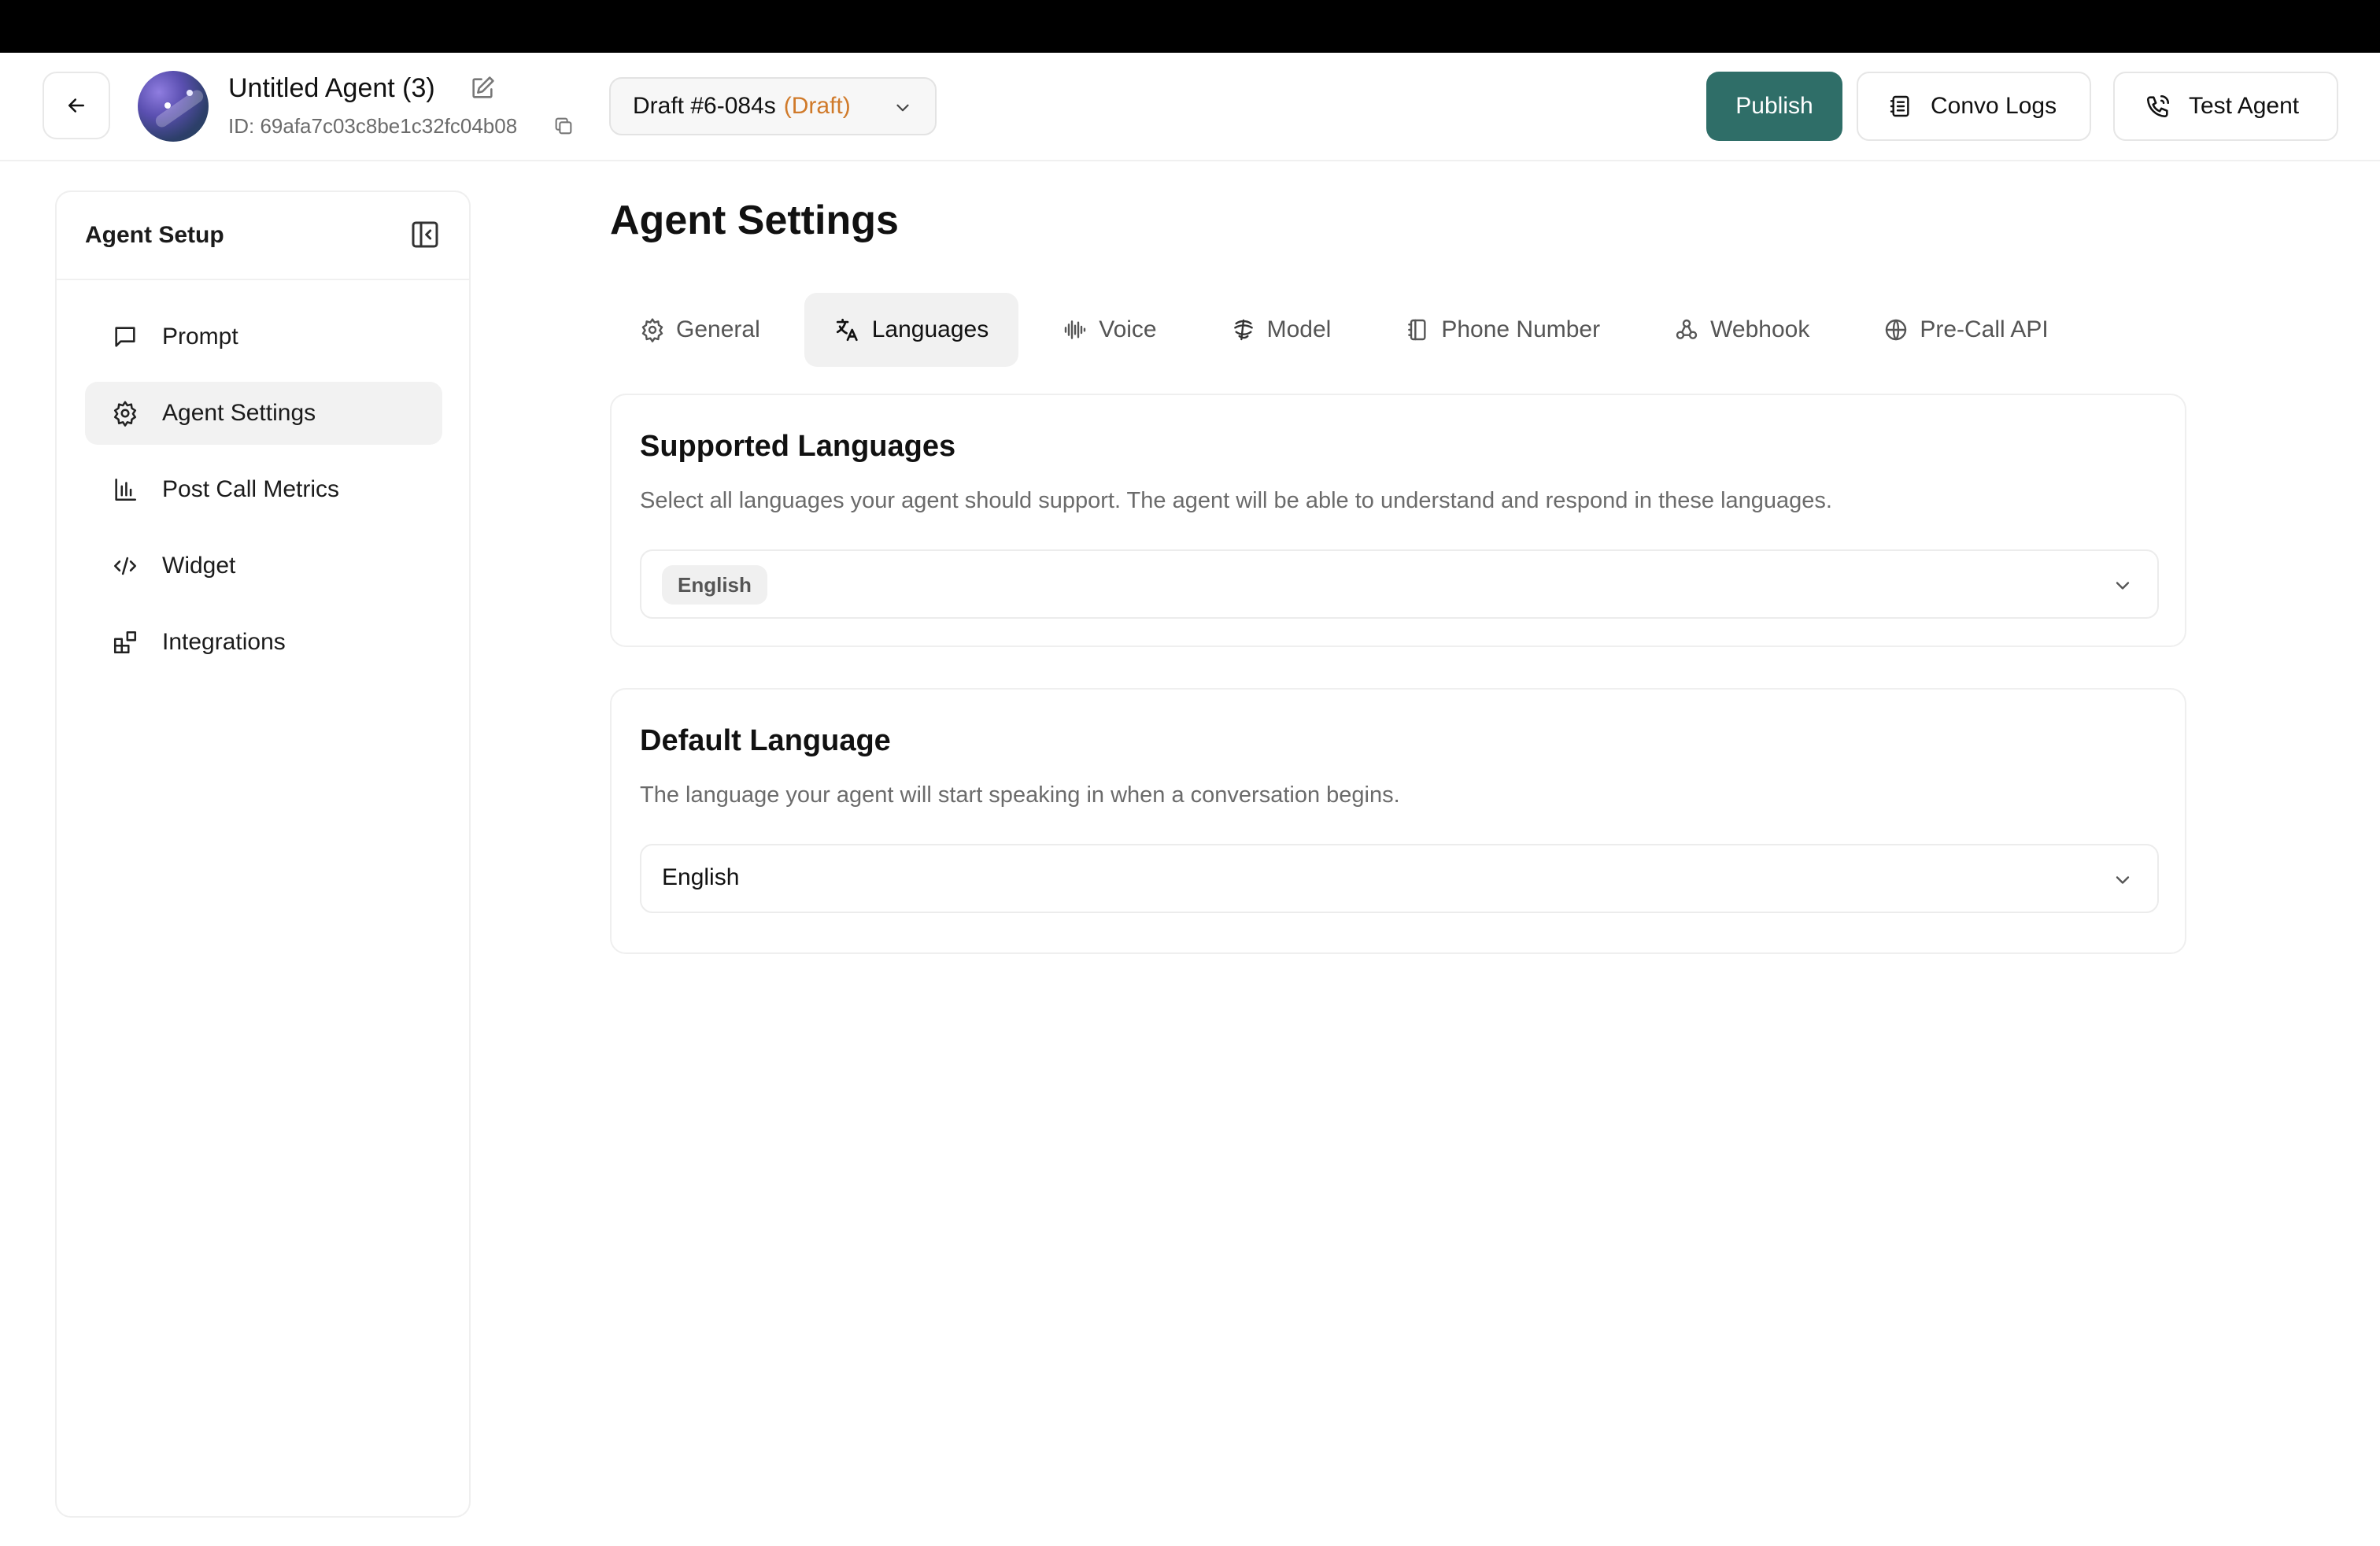 Image resolution: width=2380 pixels, height=1546 pixels. What do you see at coordinates (847, 330) in the screenshot?
I see `translate-icon` at bounding box center [847, 330].